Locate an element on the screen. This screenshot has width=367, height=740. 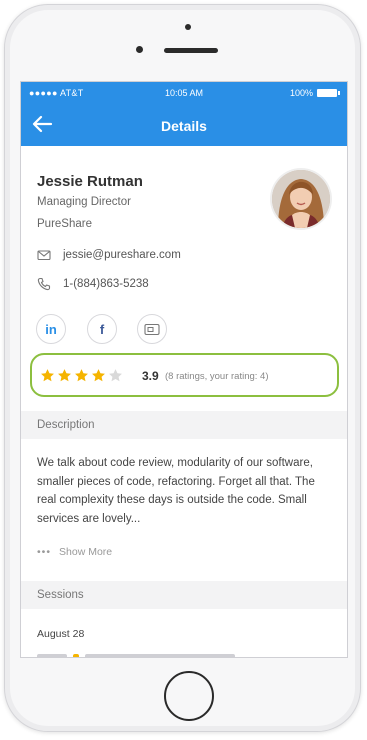
facebook-icon: f is located at coordinates (102, 329).